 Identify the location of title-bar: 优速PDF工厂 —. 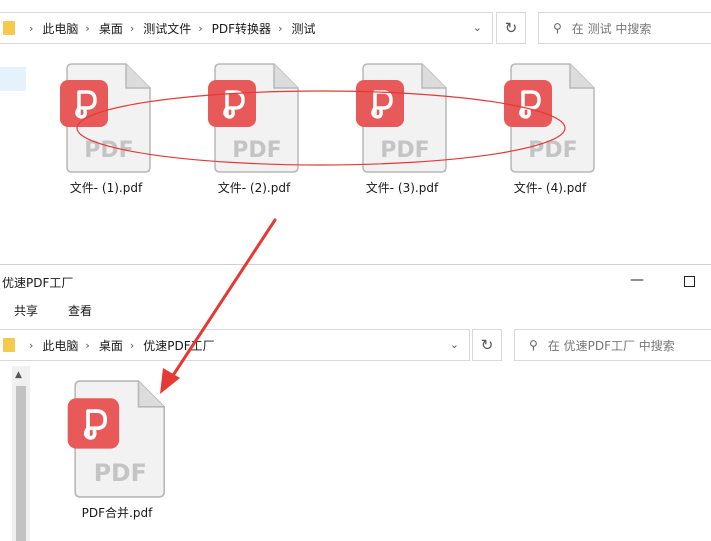
(355, 281).